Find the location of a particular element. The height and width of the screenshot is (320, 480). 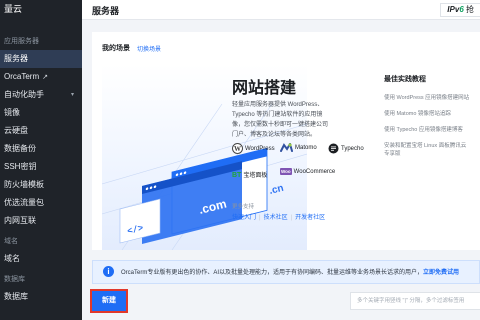

sidebar-item-firewall: 防火墙模板 is located at coordinates (41, 185).